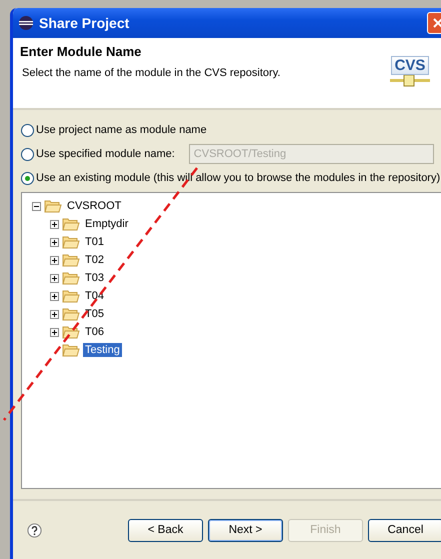 The width and height of the screenshot is (441, 559). I want to click on eclipse-icon, so click(26, 23).